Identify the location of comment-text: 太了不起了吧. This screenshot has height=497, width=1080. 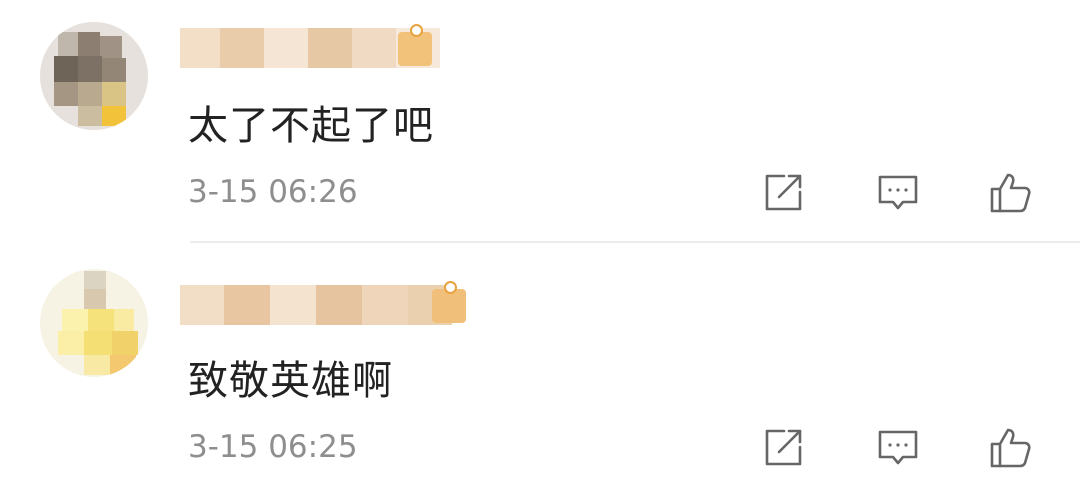
(311, 126).